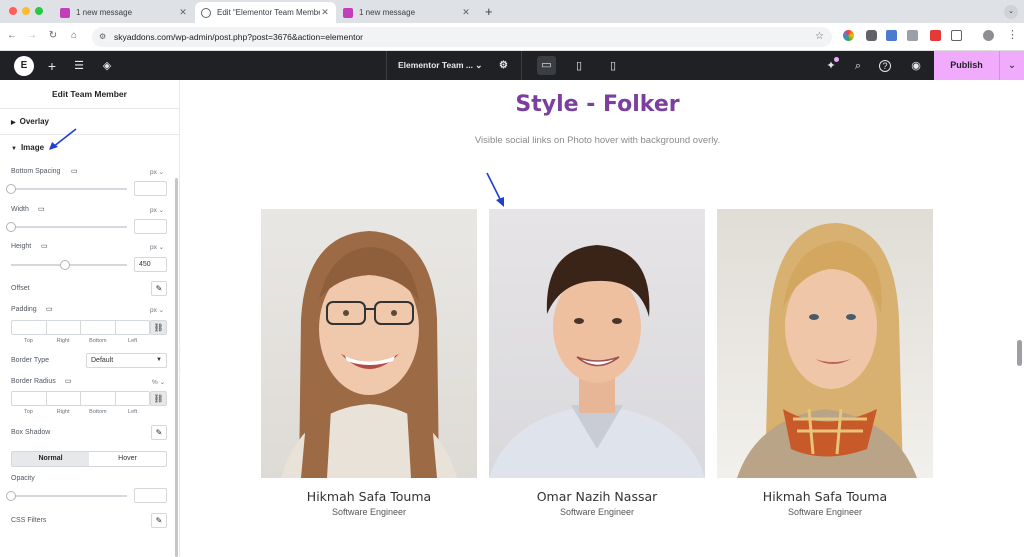 The height and width of the screenshot is (557, 1024). Describe the element at coordinates (858, 66) in the screenshot. I see `finder-search-icon: ⌕` at that location.